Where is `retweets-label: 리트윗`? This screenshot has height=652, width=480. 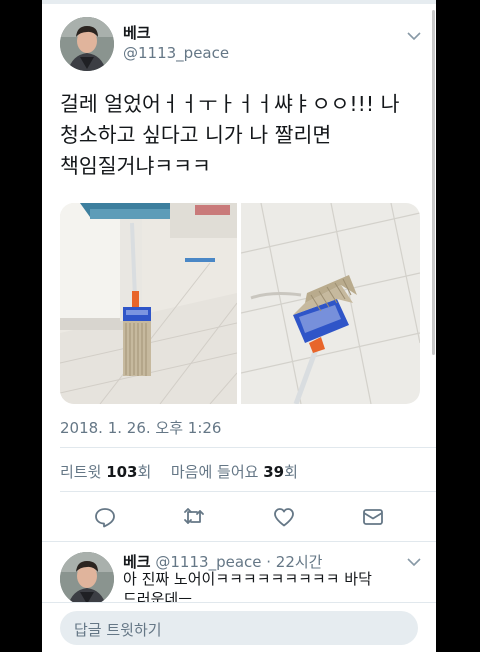 retweets-label: 리트윗 is located at coordinates (80, 472).